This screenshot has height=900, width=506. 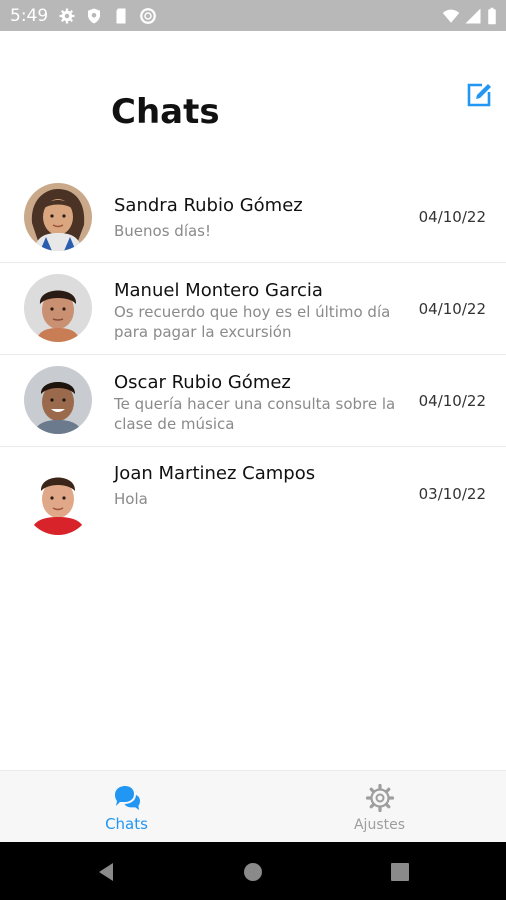 What do you see at coordinates (452, 494) in the screenshot?
I see `chat-date: 03/10/22` at bounding box center [452, 494].